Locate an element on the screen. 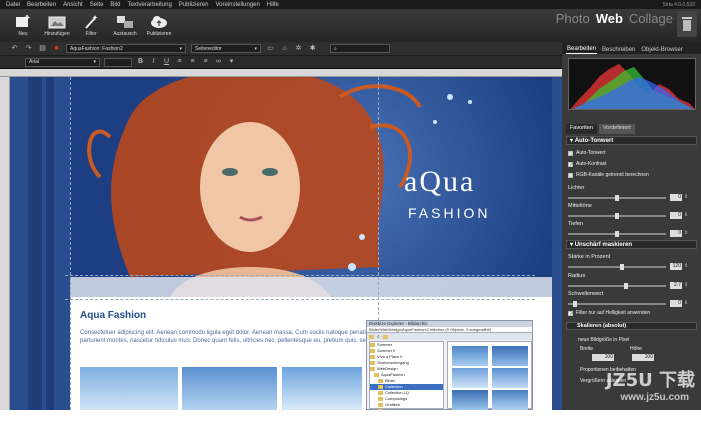 This screenshot has height=434, width=701. menu-bearbeiten: Bearbeiten is located at coordinates (41, 5).